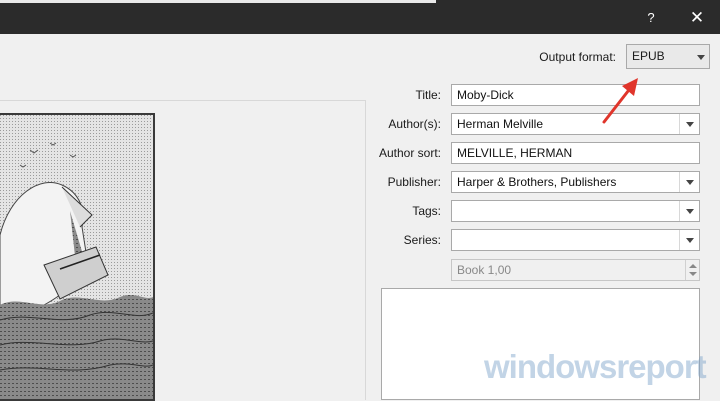 The height and width of the screenshot is (401, 720). Describe the element at coordinates (648, 56) in the screenshot. I see `output-format-value: EPUB` at that location.